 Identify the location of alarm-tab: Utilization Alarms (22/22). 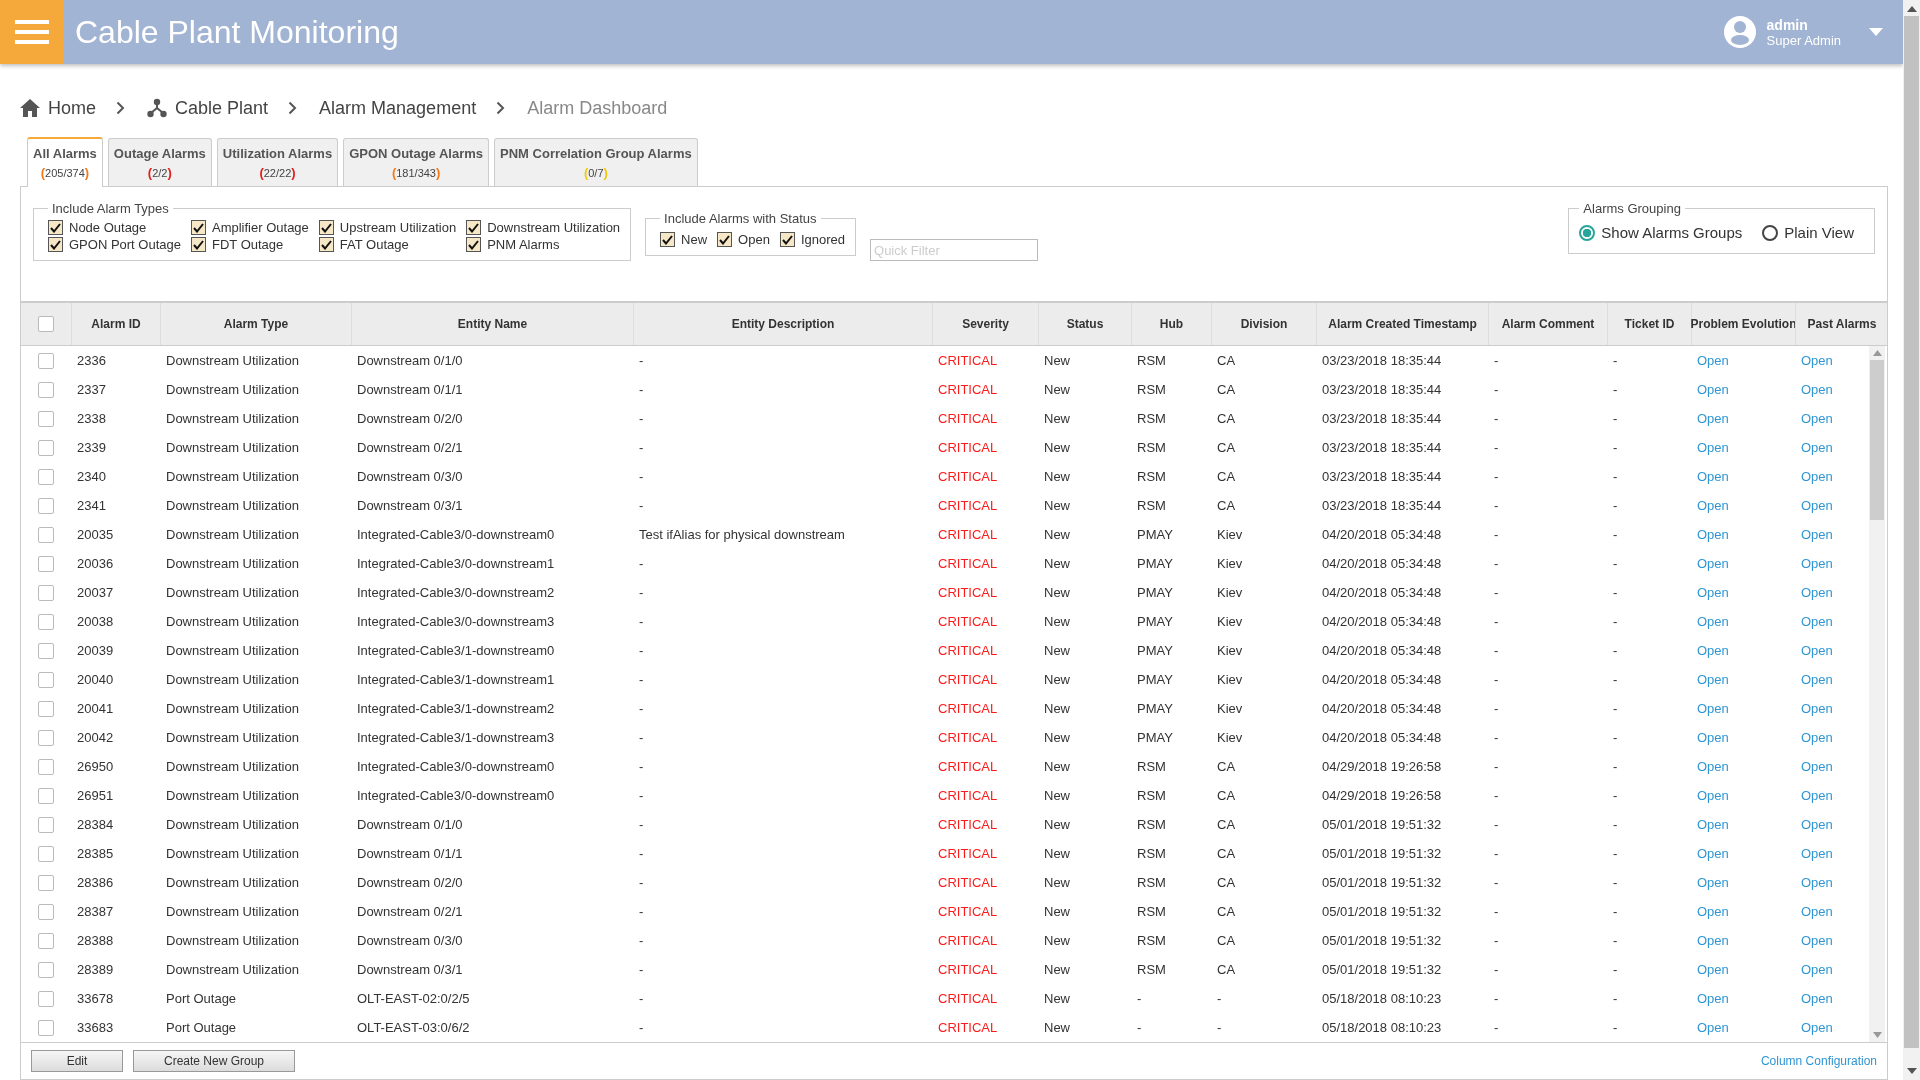
(277, 162).